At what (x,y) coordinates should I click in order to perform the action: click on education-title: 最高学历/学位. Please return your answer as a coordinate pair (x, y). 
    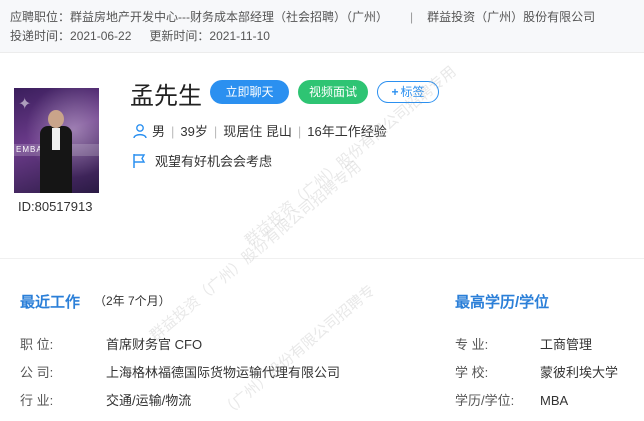
    Looking at the image, I should click on (502, 302).